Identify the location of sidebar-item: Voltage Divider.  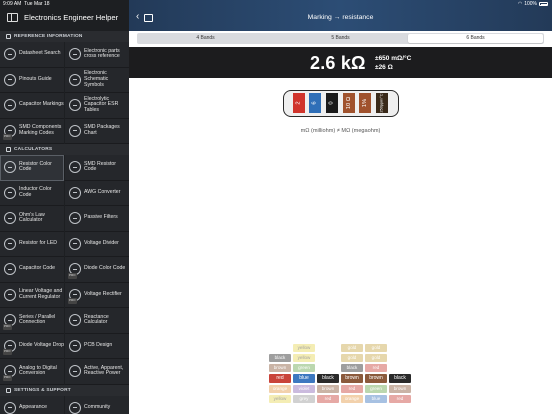
(97, 244).